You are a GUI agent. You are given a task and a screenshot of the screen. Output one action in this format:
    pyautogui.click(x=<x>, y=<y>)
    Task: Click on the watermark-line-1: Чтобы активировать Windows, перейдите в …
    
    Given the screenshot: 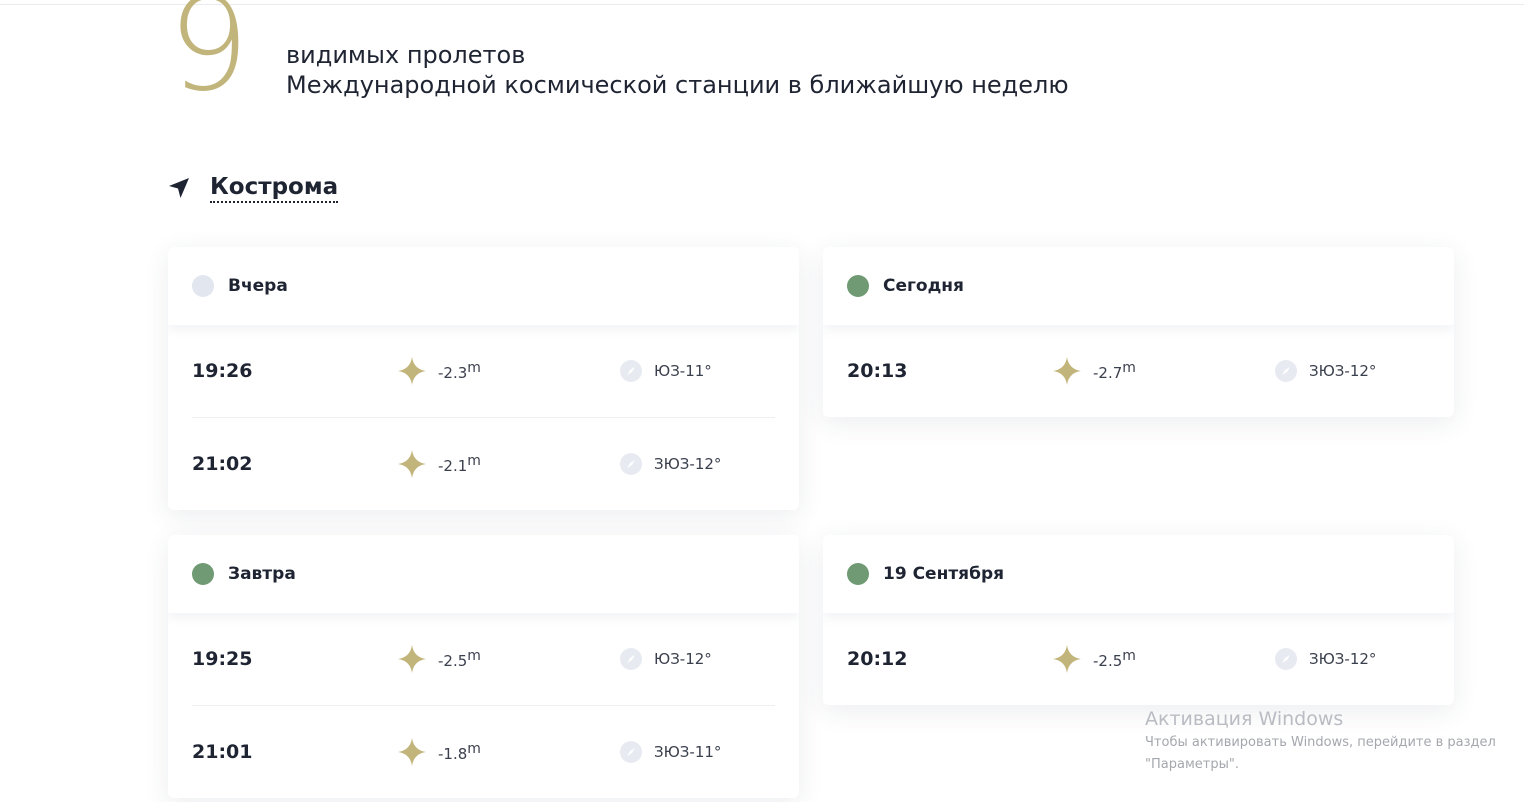 What is the action you would take?
    pyautogui.click(x=1320, y=742)
    